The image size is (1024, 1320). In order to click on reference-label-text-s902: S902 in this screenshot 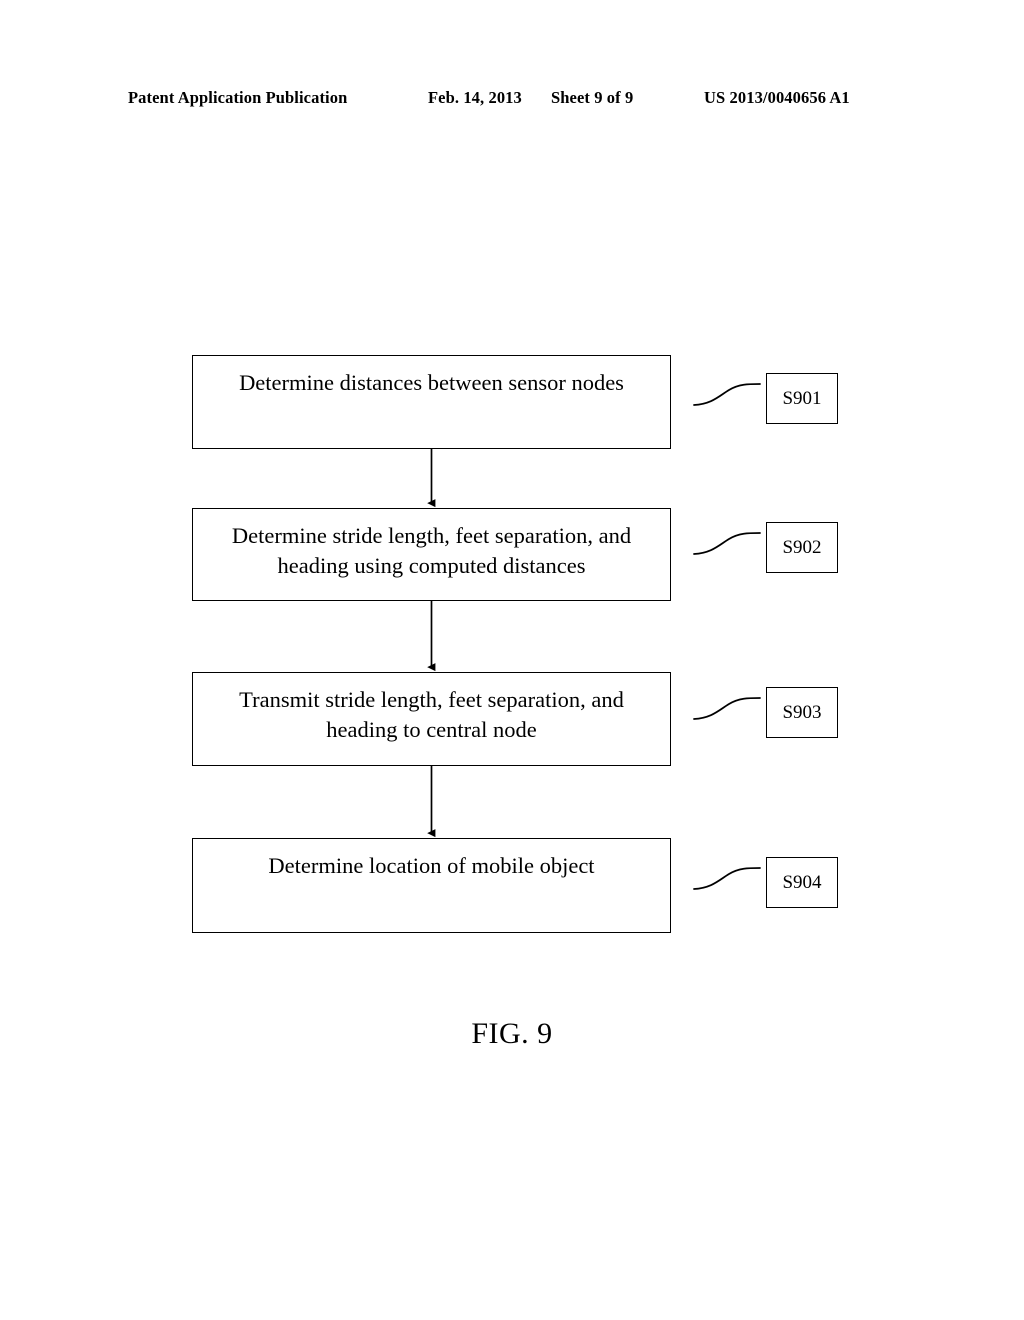, I will do `click(802, 547)`.